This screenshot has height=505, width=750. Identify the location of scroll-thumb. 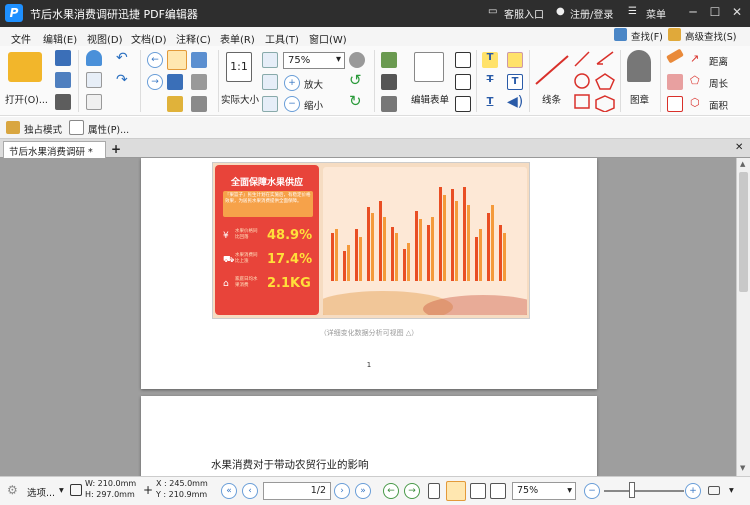
(743, 232).